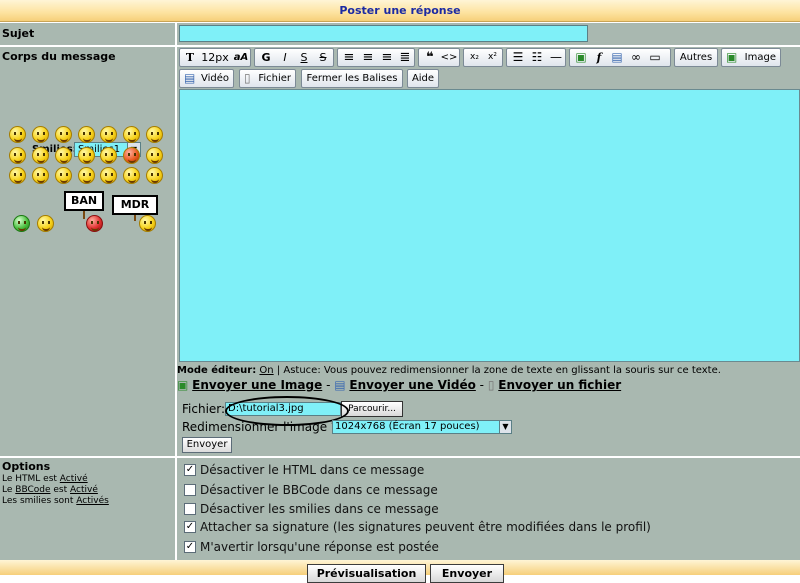  What do you see at coordinates (349, 57) in the screenshot?
I see `align-left-icon: ≡` at bounding box center [349, 57].